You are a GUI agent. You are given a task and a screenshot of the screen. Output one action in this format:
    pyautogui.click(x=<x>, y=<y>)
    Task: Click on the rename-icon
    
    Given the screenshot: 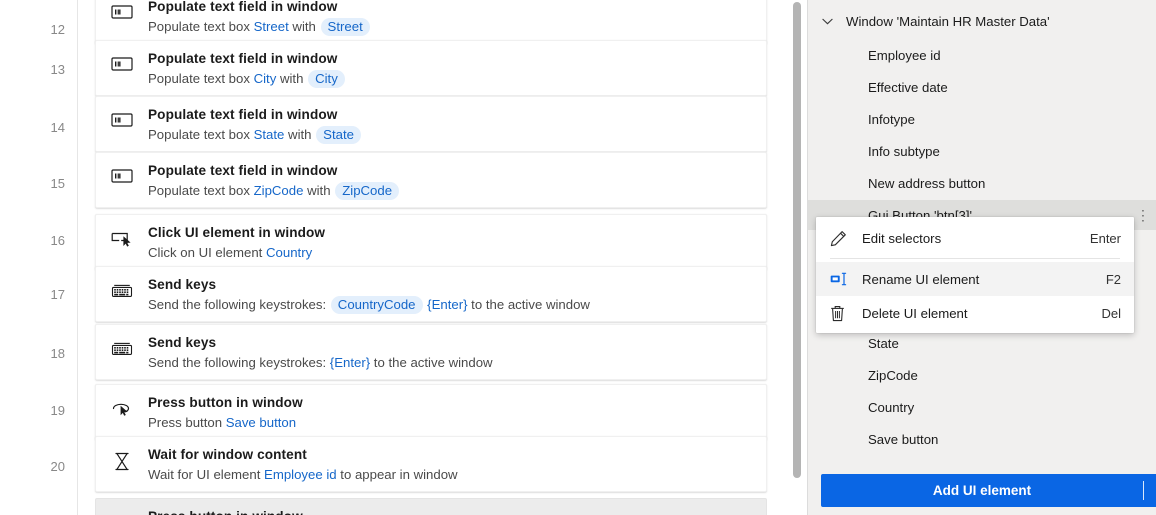 What is the action you would take?
    pyautogui.click(x=845, y=279)
    